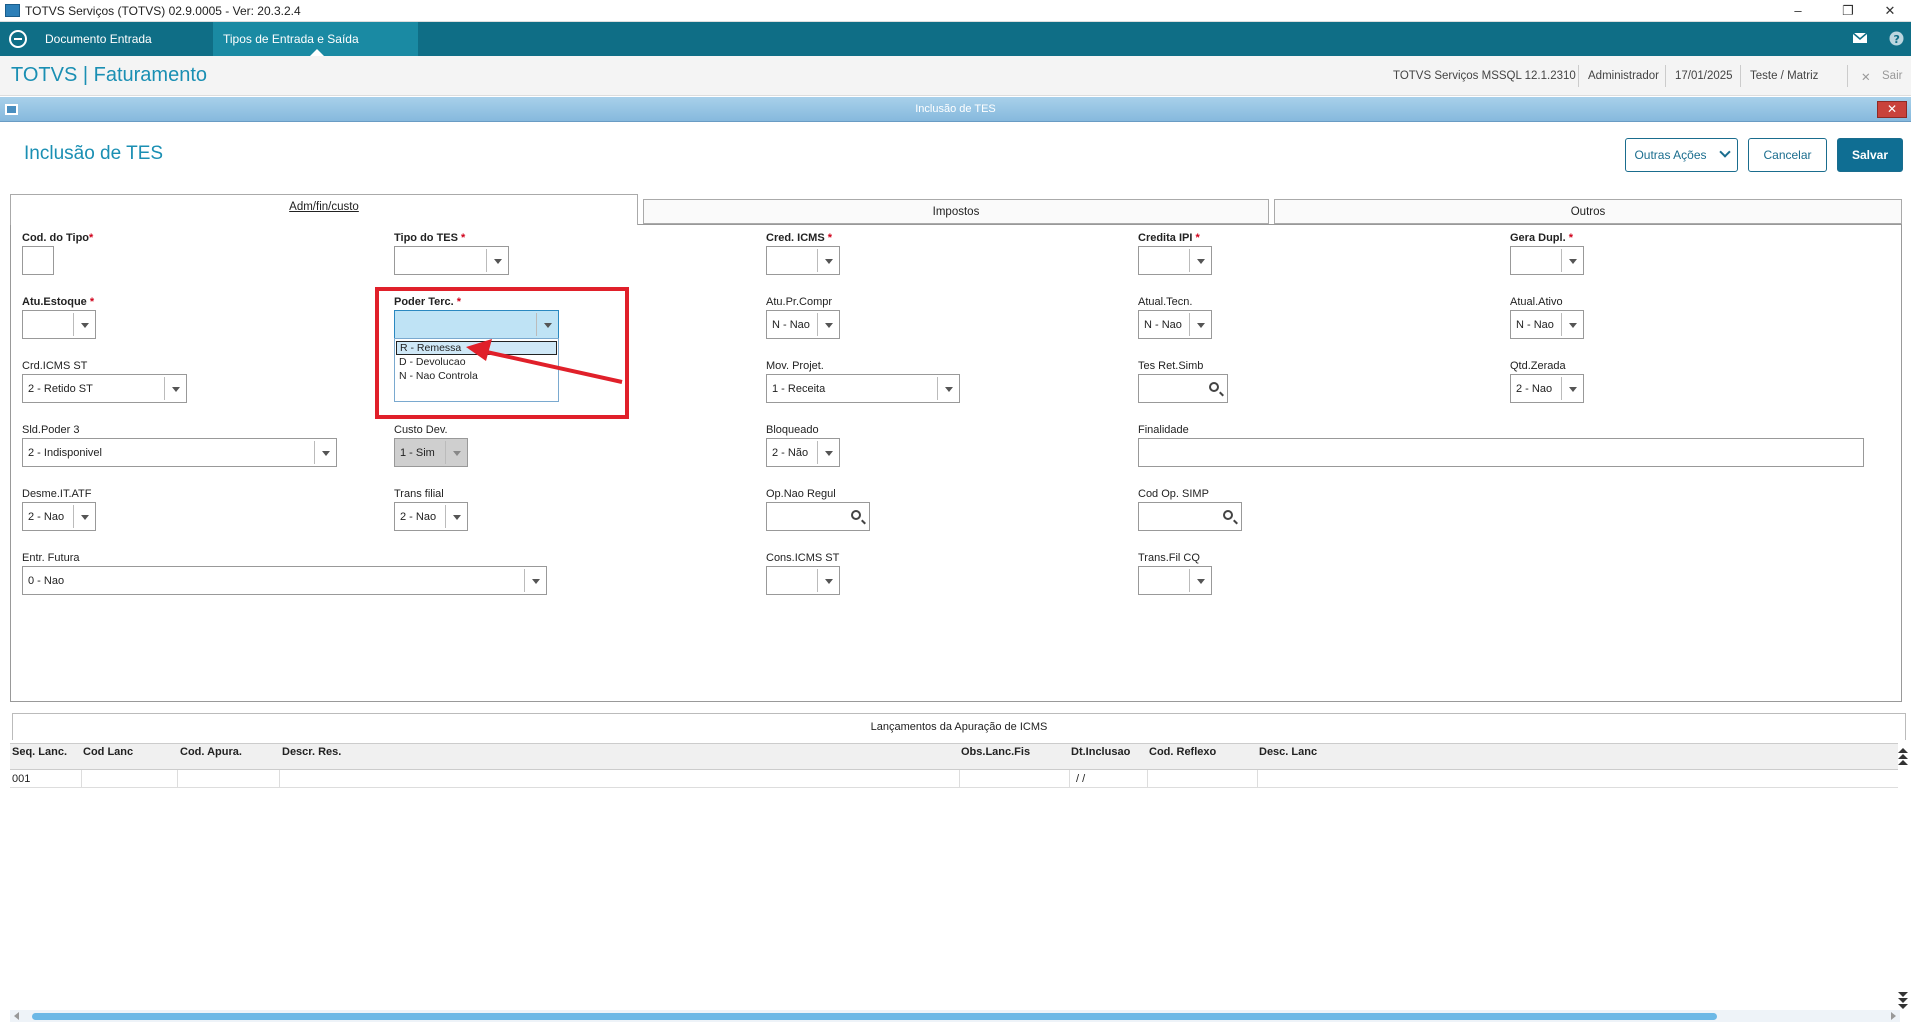 Image resolution: width=1911 pixels, height=1022 pixels. What do you see at coordinates (1889, 11) in the screenshot?
I see `window-close-button: ✕` at bounding box center [1889, 11].